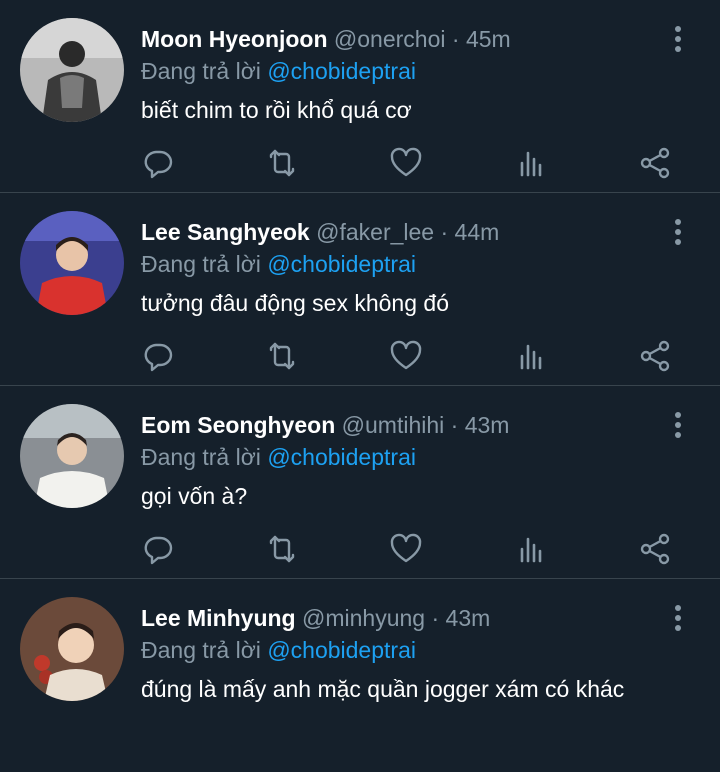  Describe the element at coordinates (477, 232) in the screenshot. I see `timestamp: 44m` at that location.